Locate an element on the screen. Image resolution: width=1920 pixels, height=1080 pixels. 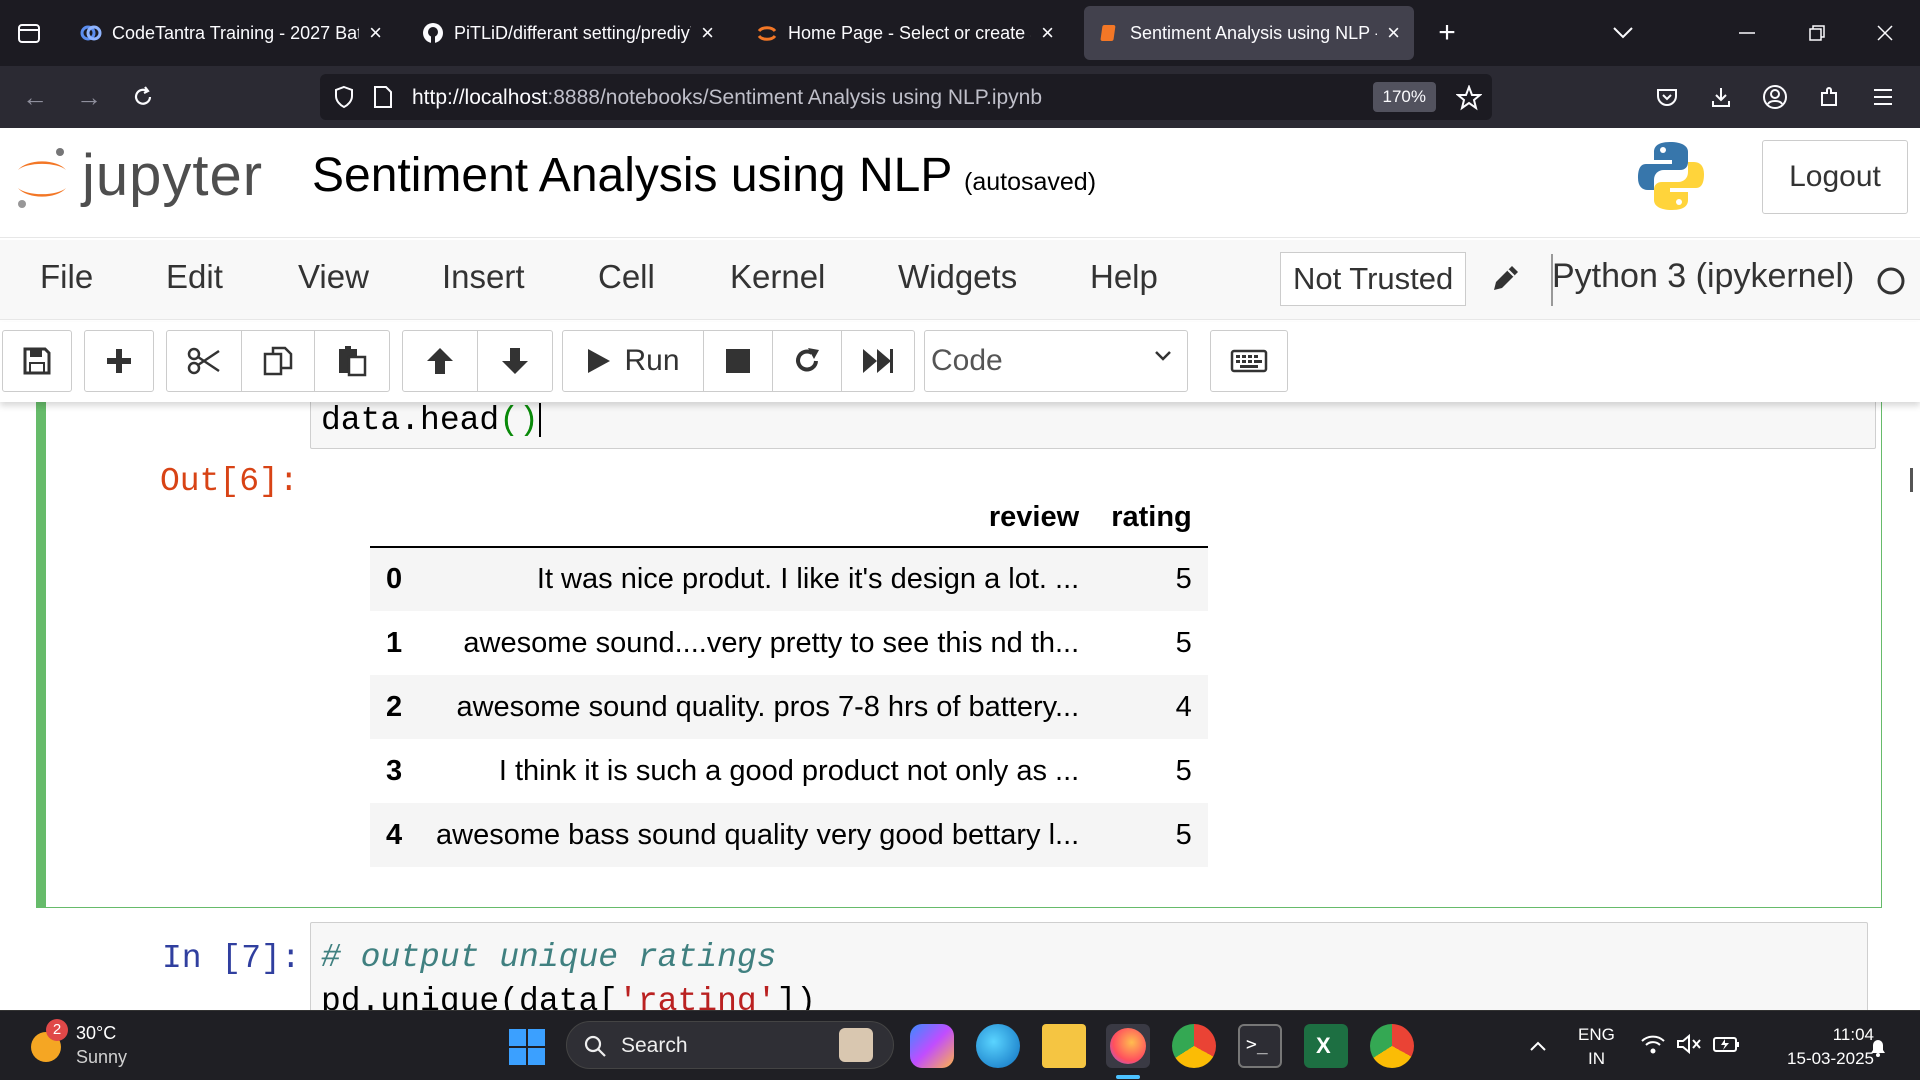
move-down-button is located at coordinates (515, 361).